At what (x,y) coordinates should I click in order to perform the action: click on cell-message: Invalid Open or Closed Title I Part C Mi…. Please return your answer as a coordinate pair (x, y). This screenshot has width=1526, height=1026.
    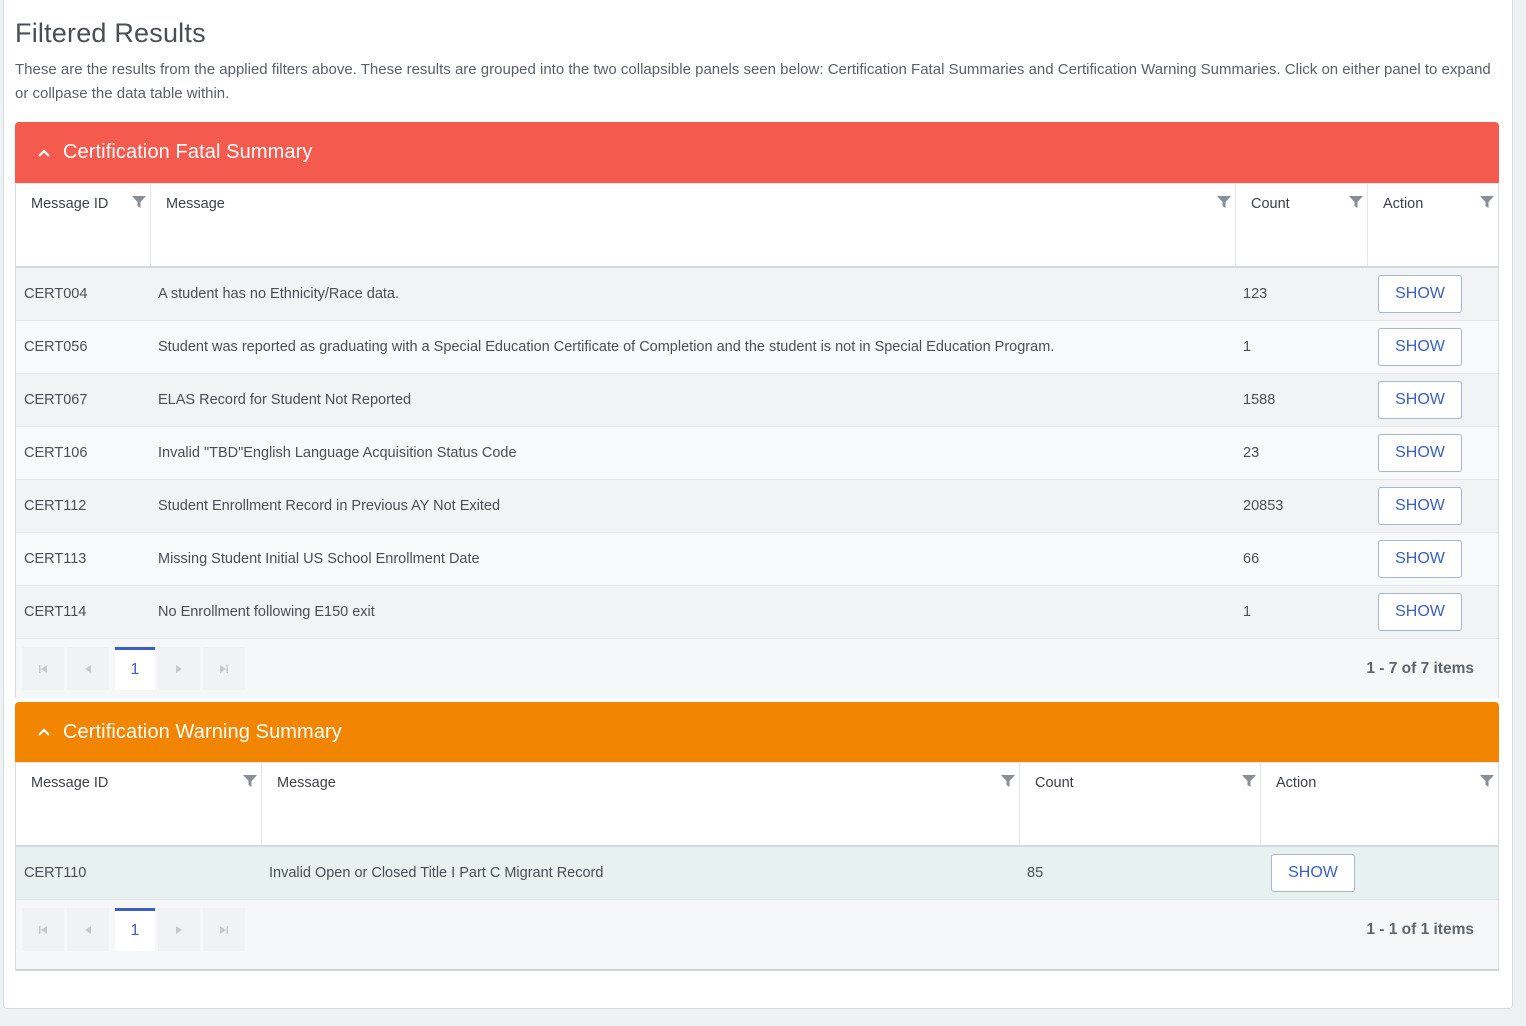
    Looking at the image, I should click on (436, 873).